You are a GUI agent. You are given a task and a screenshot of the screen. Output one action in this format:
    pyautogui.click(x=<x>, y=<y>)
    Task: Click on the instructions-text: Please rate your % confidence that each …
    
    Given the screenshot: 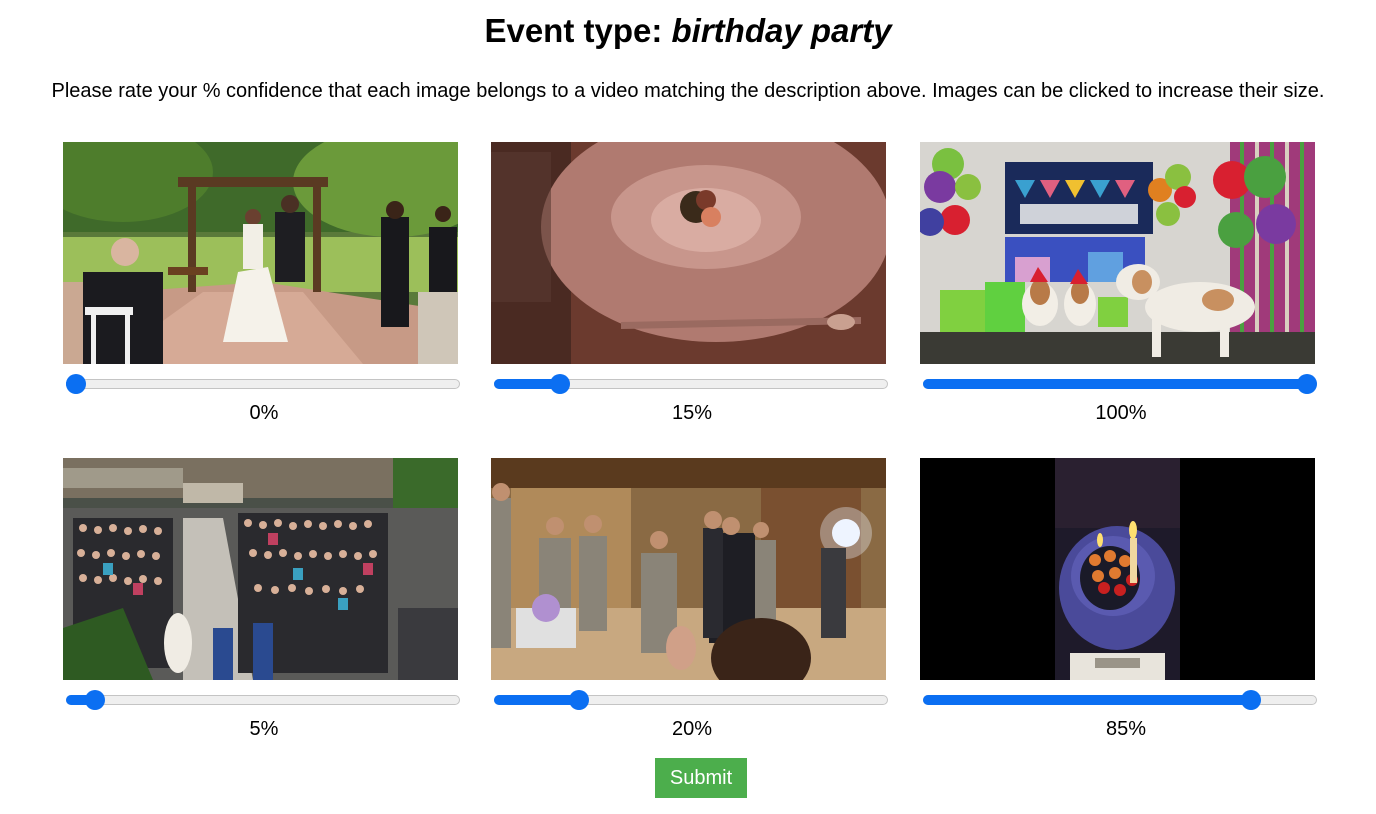 What is the action you would take?
    pyautogui.click(x=688, y=91)
    